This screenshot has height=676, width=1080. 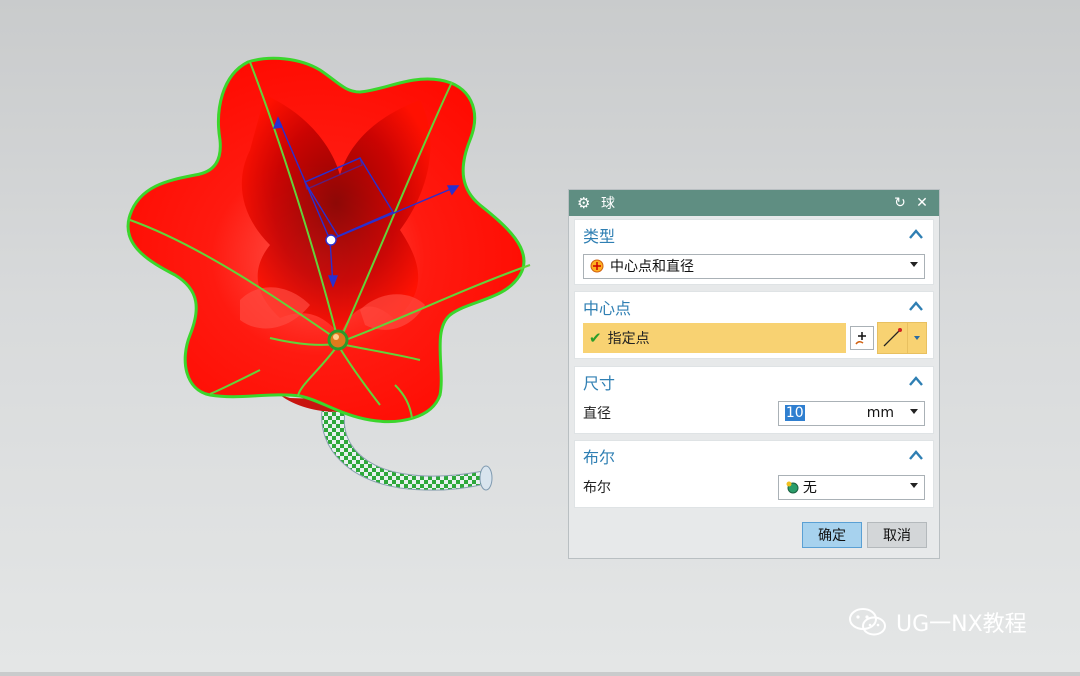 I want to click on boolean-none-icon, so click(x=792, y=487).